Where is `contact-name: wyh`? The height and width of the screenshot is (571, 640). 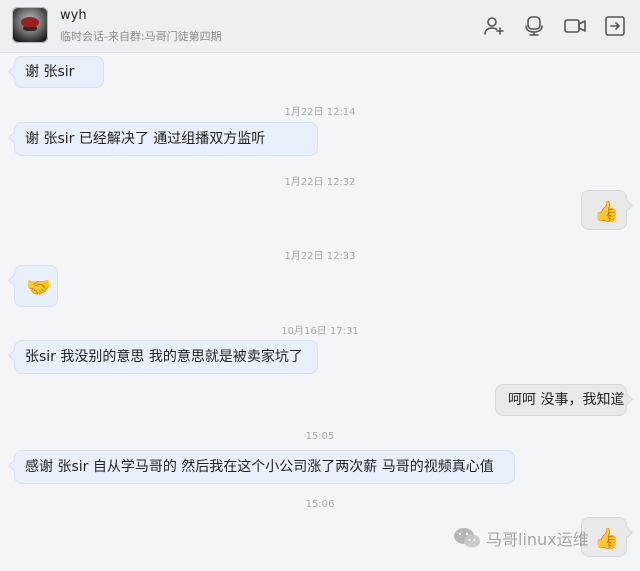
contact-name: wyh is located at coordinates (73, 15).